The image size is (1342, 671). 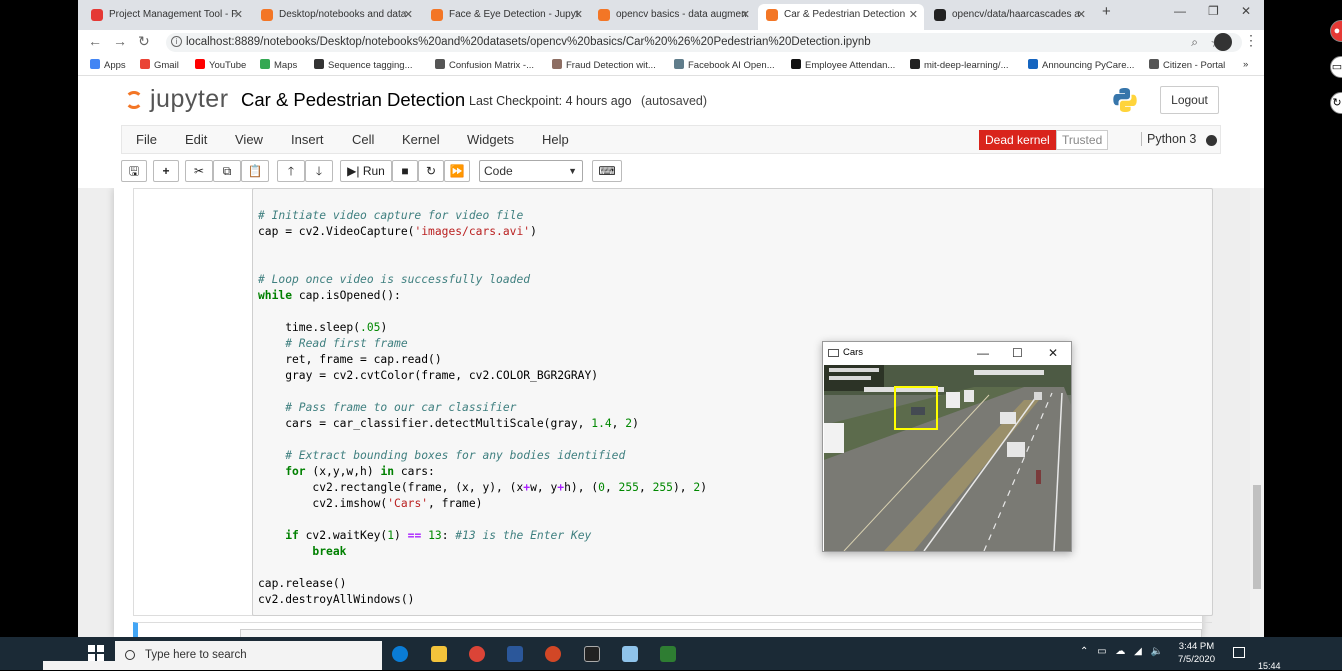 I want to click on menu-help: Help, so click(x=555, y=139).